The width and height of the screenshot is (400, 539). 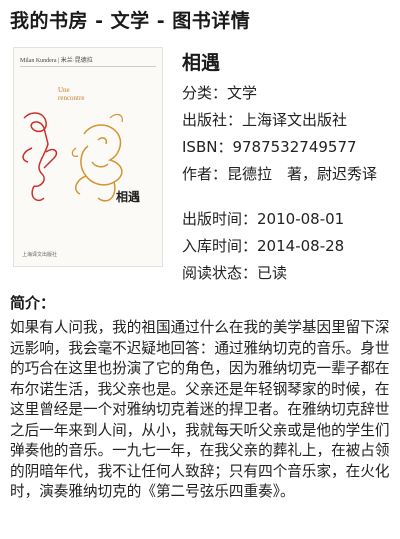 I want to click on page-title: 我的书房 - 文学 - 图书详情, so click(x=130, y=21).